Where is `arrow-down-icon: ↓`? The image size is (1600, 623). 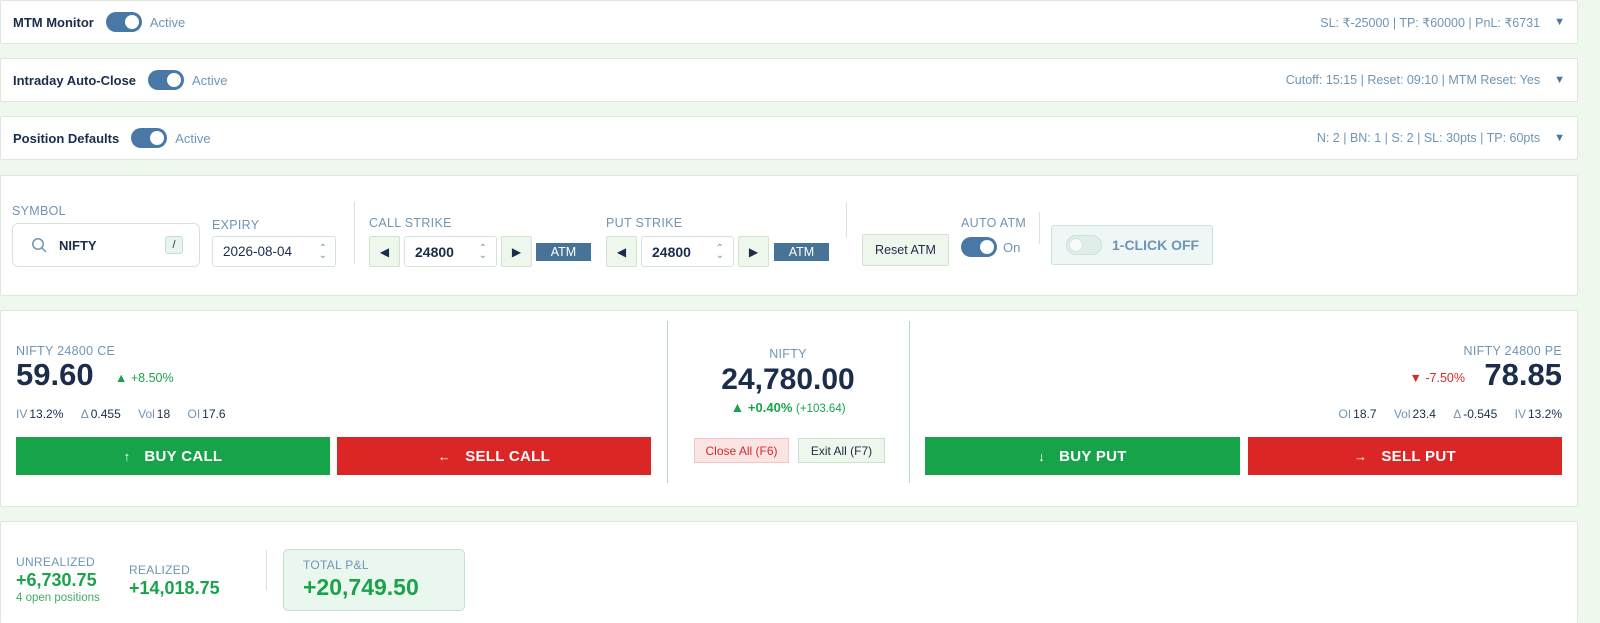 arrow-down-icon: ↓ is located at coordinates (1042, 456).